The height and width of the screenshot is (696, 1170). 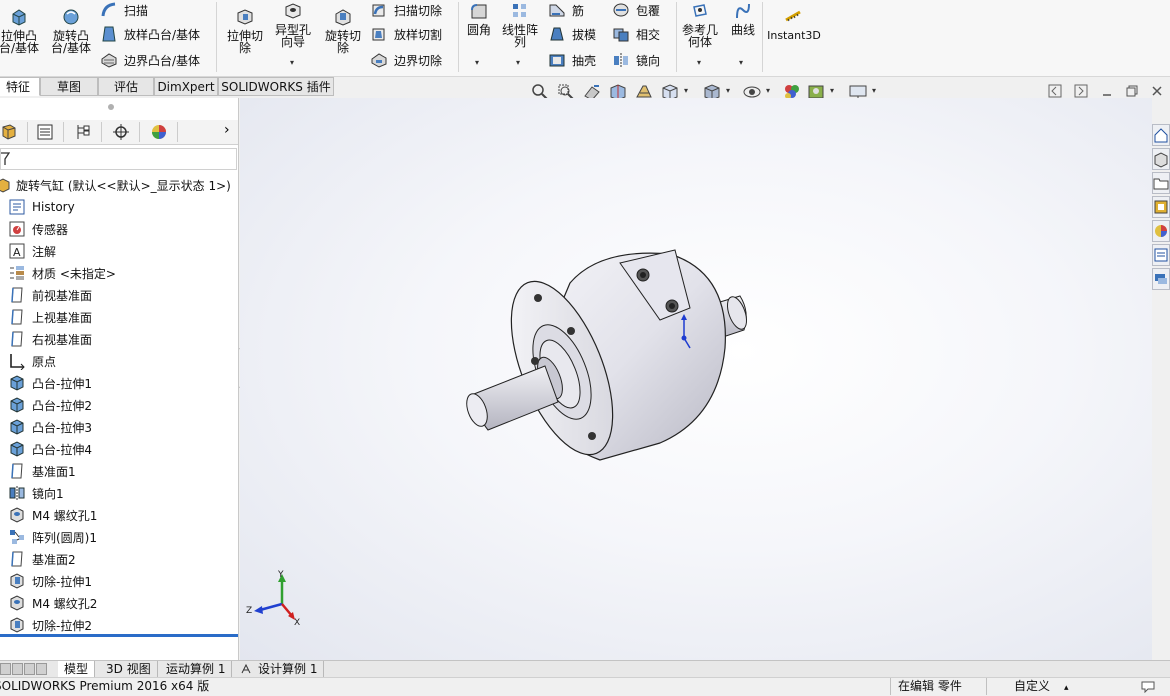 What do you see at coordinates (50, 581) in the screenshot?
I see `tree-item: 切除-拉伸1` at bounding box center [50, 581].